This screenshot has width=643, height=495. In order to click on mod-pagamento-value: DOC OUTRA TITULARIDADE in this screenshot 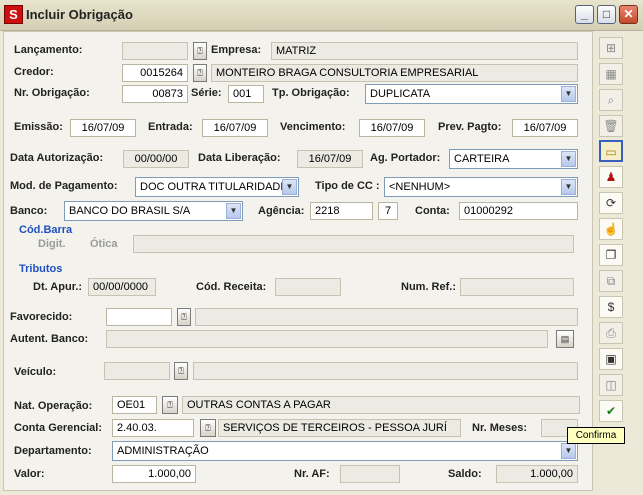, I will do `click(214, 187)`.